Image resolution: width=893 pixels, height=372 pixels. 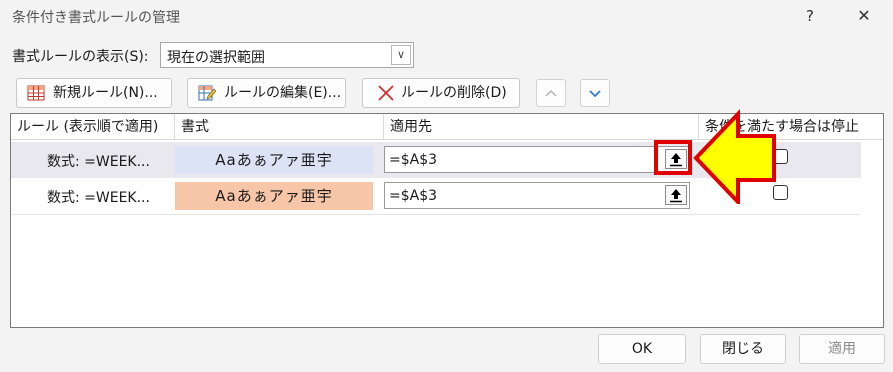 I want to click on show-rules-label: 書式ルールの表示(S):, so click(x=80, y=57).